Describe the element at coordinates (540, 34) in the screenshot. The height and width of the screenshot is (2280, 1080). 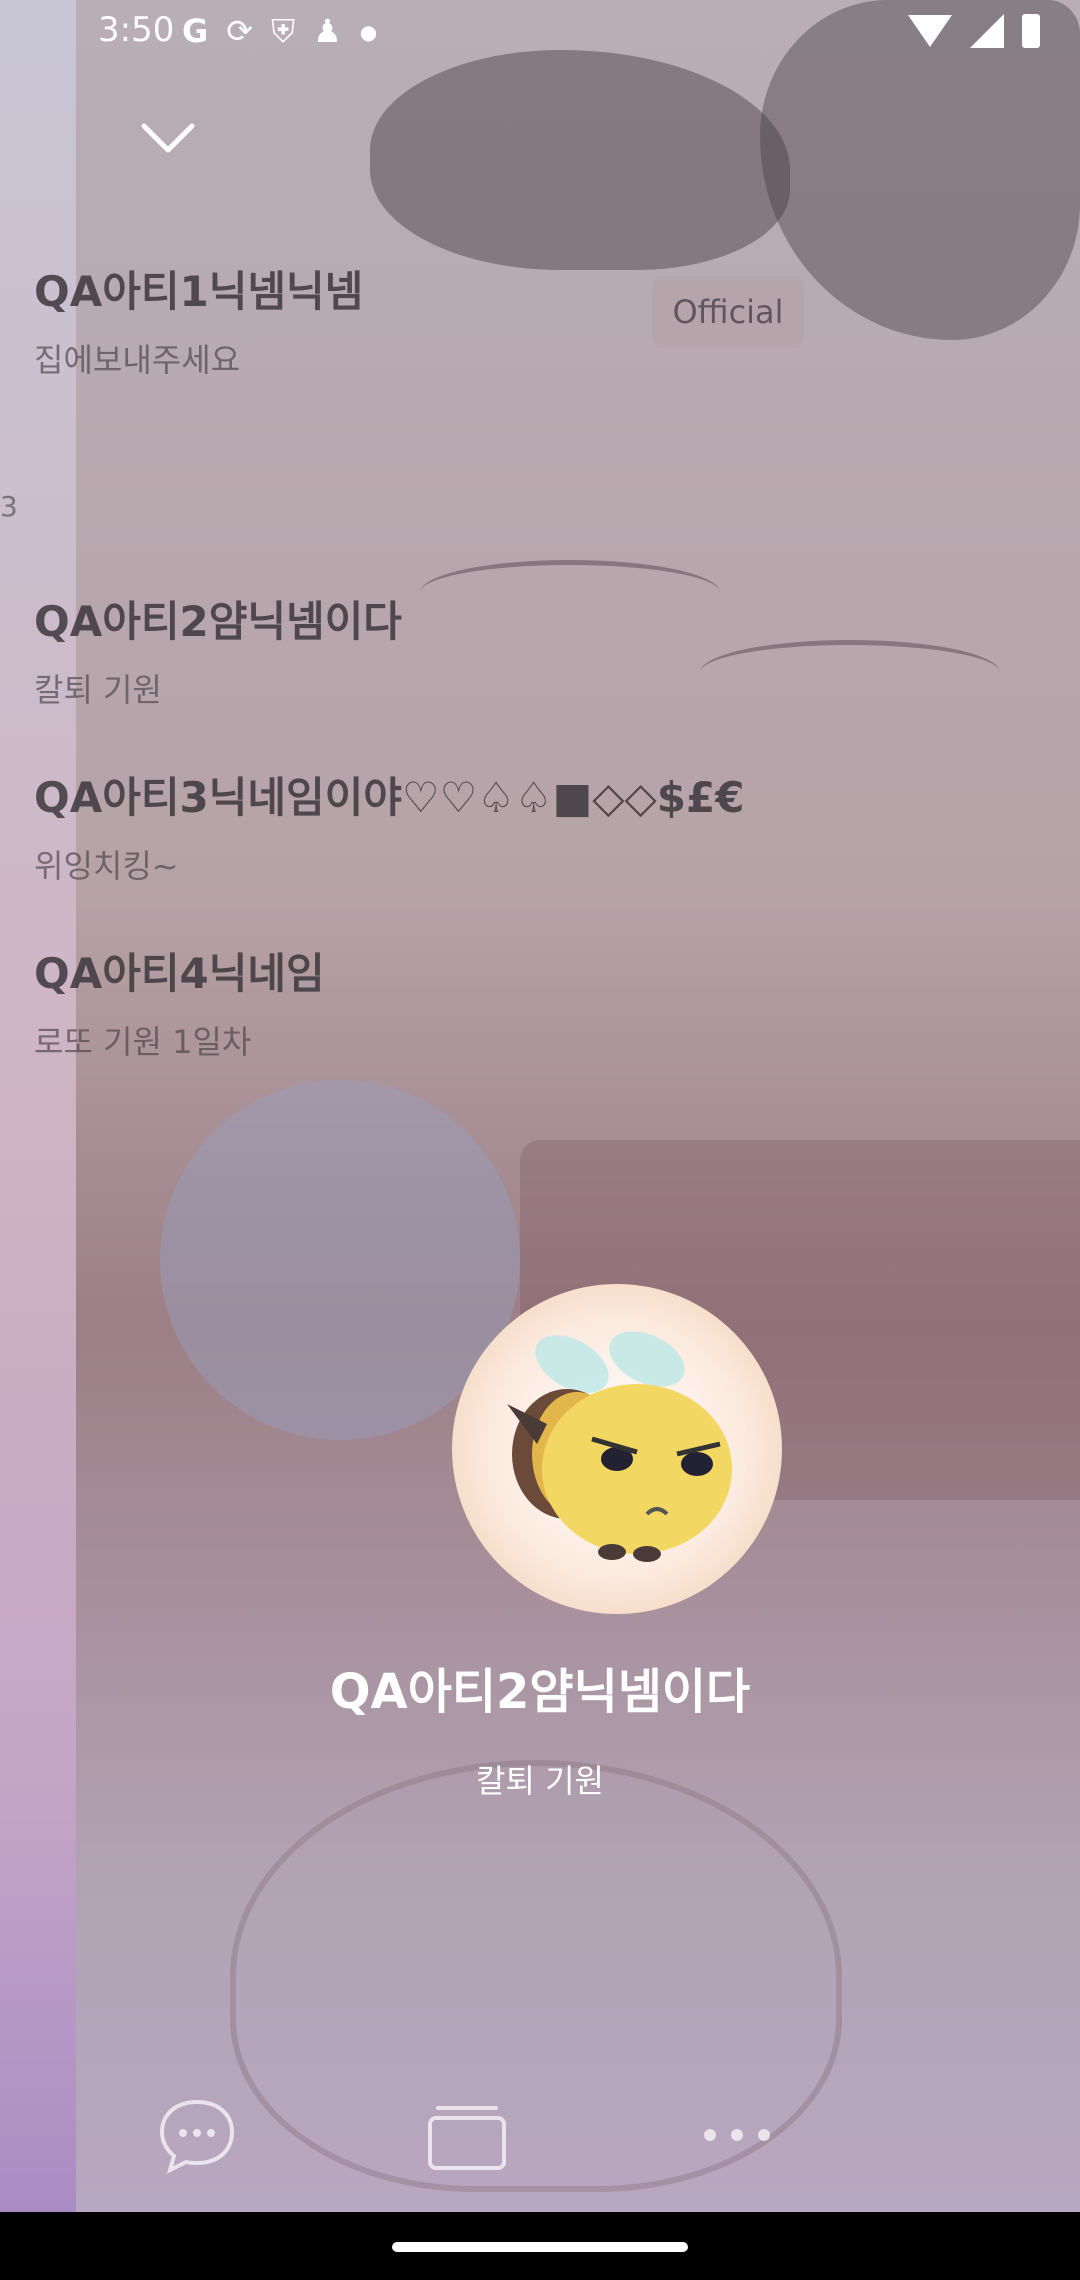
I see `status-bar: 3:50 G ⟳ ⛨ ♟ ●` at that location.